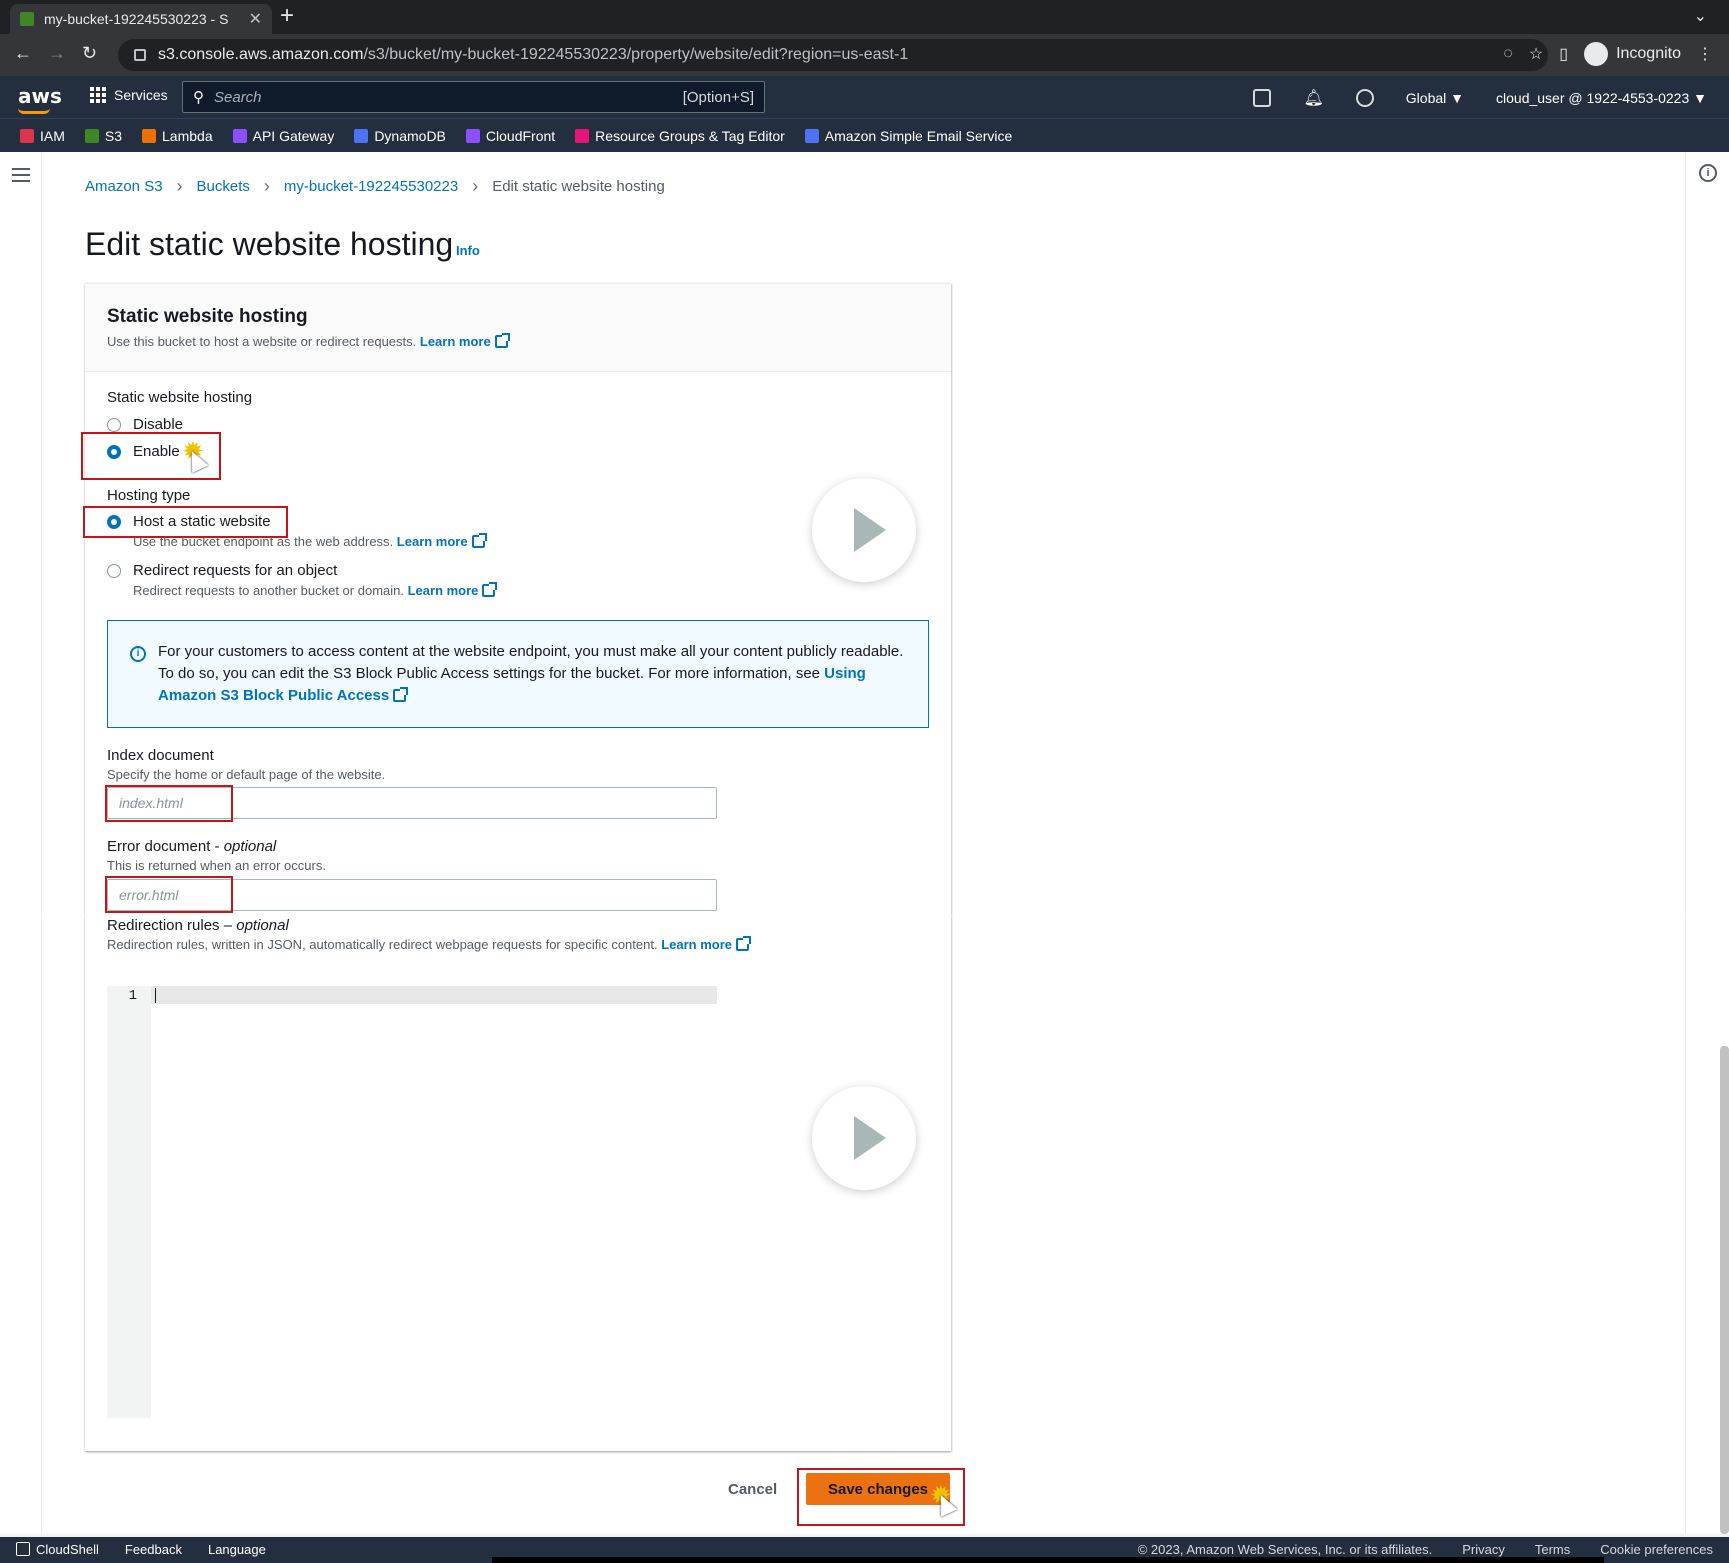 The height and width of the screenshot is (1563, 1729). Describe the element at coordinates (1483, 1549) in the screenshot. I see `privacy-link: Privacy` at that location.